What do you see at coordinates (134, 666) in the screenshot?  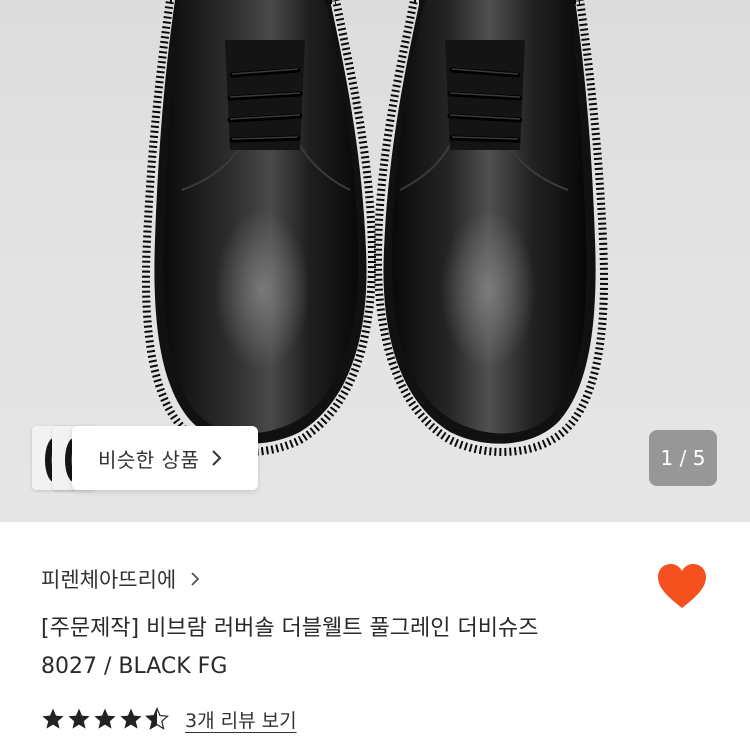 I see `product-title-line2: 8027 / BLACK FG` at bounding box center [134, 666].